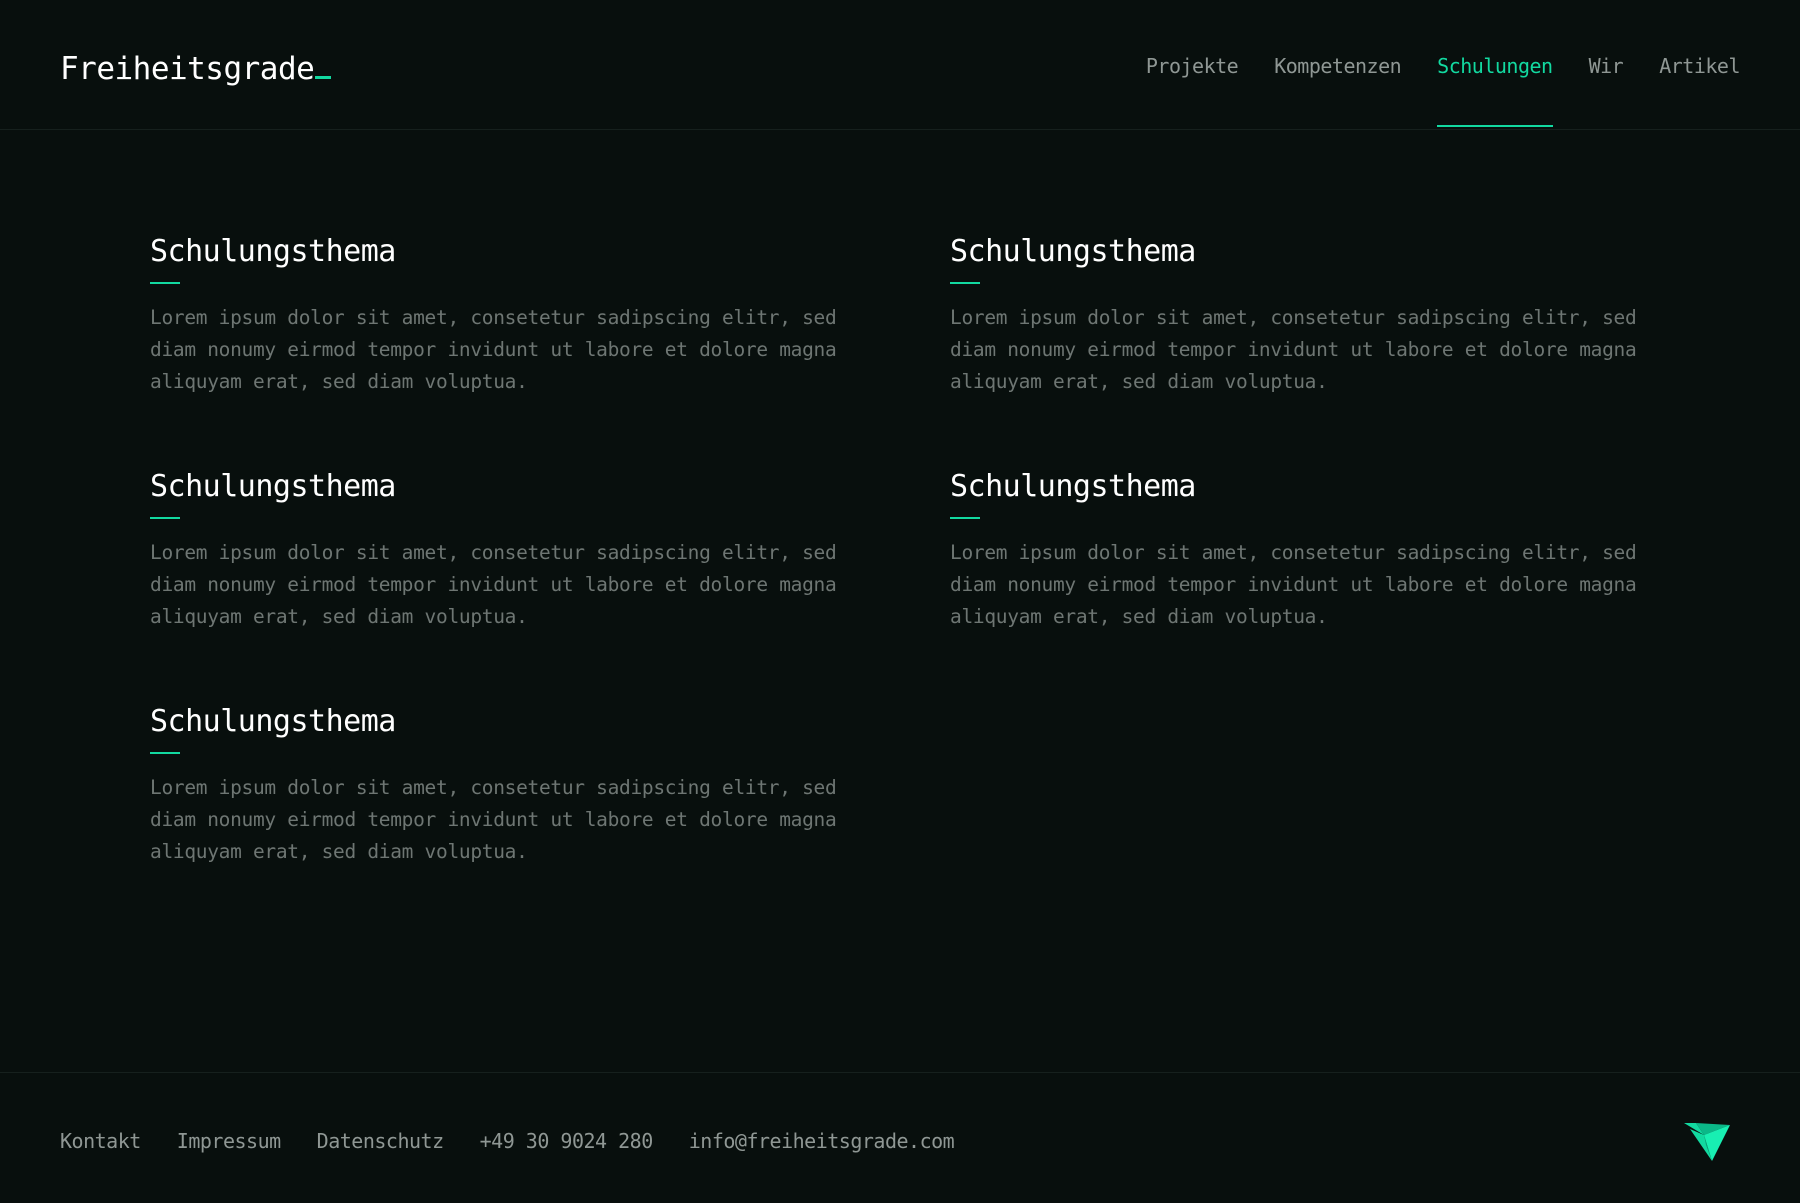 Image resolution: width=1800 pixels, height=1203 pixels. Describe the element at coordinates (323, 77) in the screenshot. I see `logo-cursor` at that location.